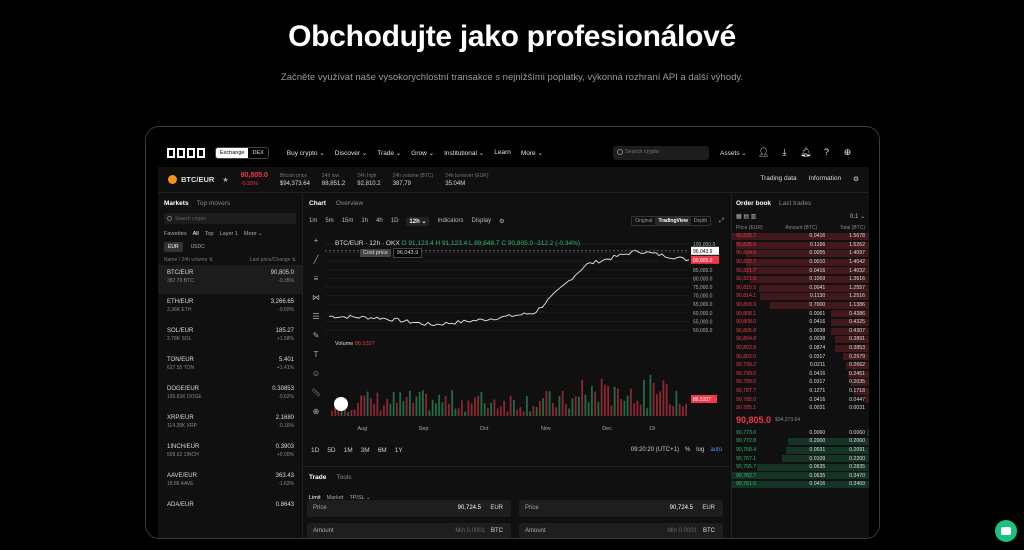  Describe the element at coordinates (230, 453) in the screenshot. I see `market-row: 1INCH/EUR 509.62 1INCH 0.3903 +0.00%` at that location.